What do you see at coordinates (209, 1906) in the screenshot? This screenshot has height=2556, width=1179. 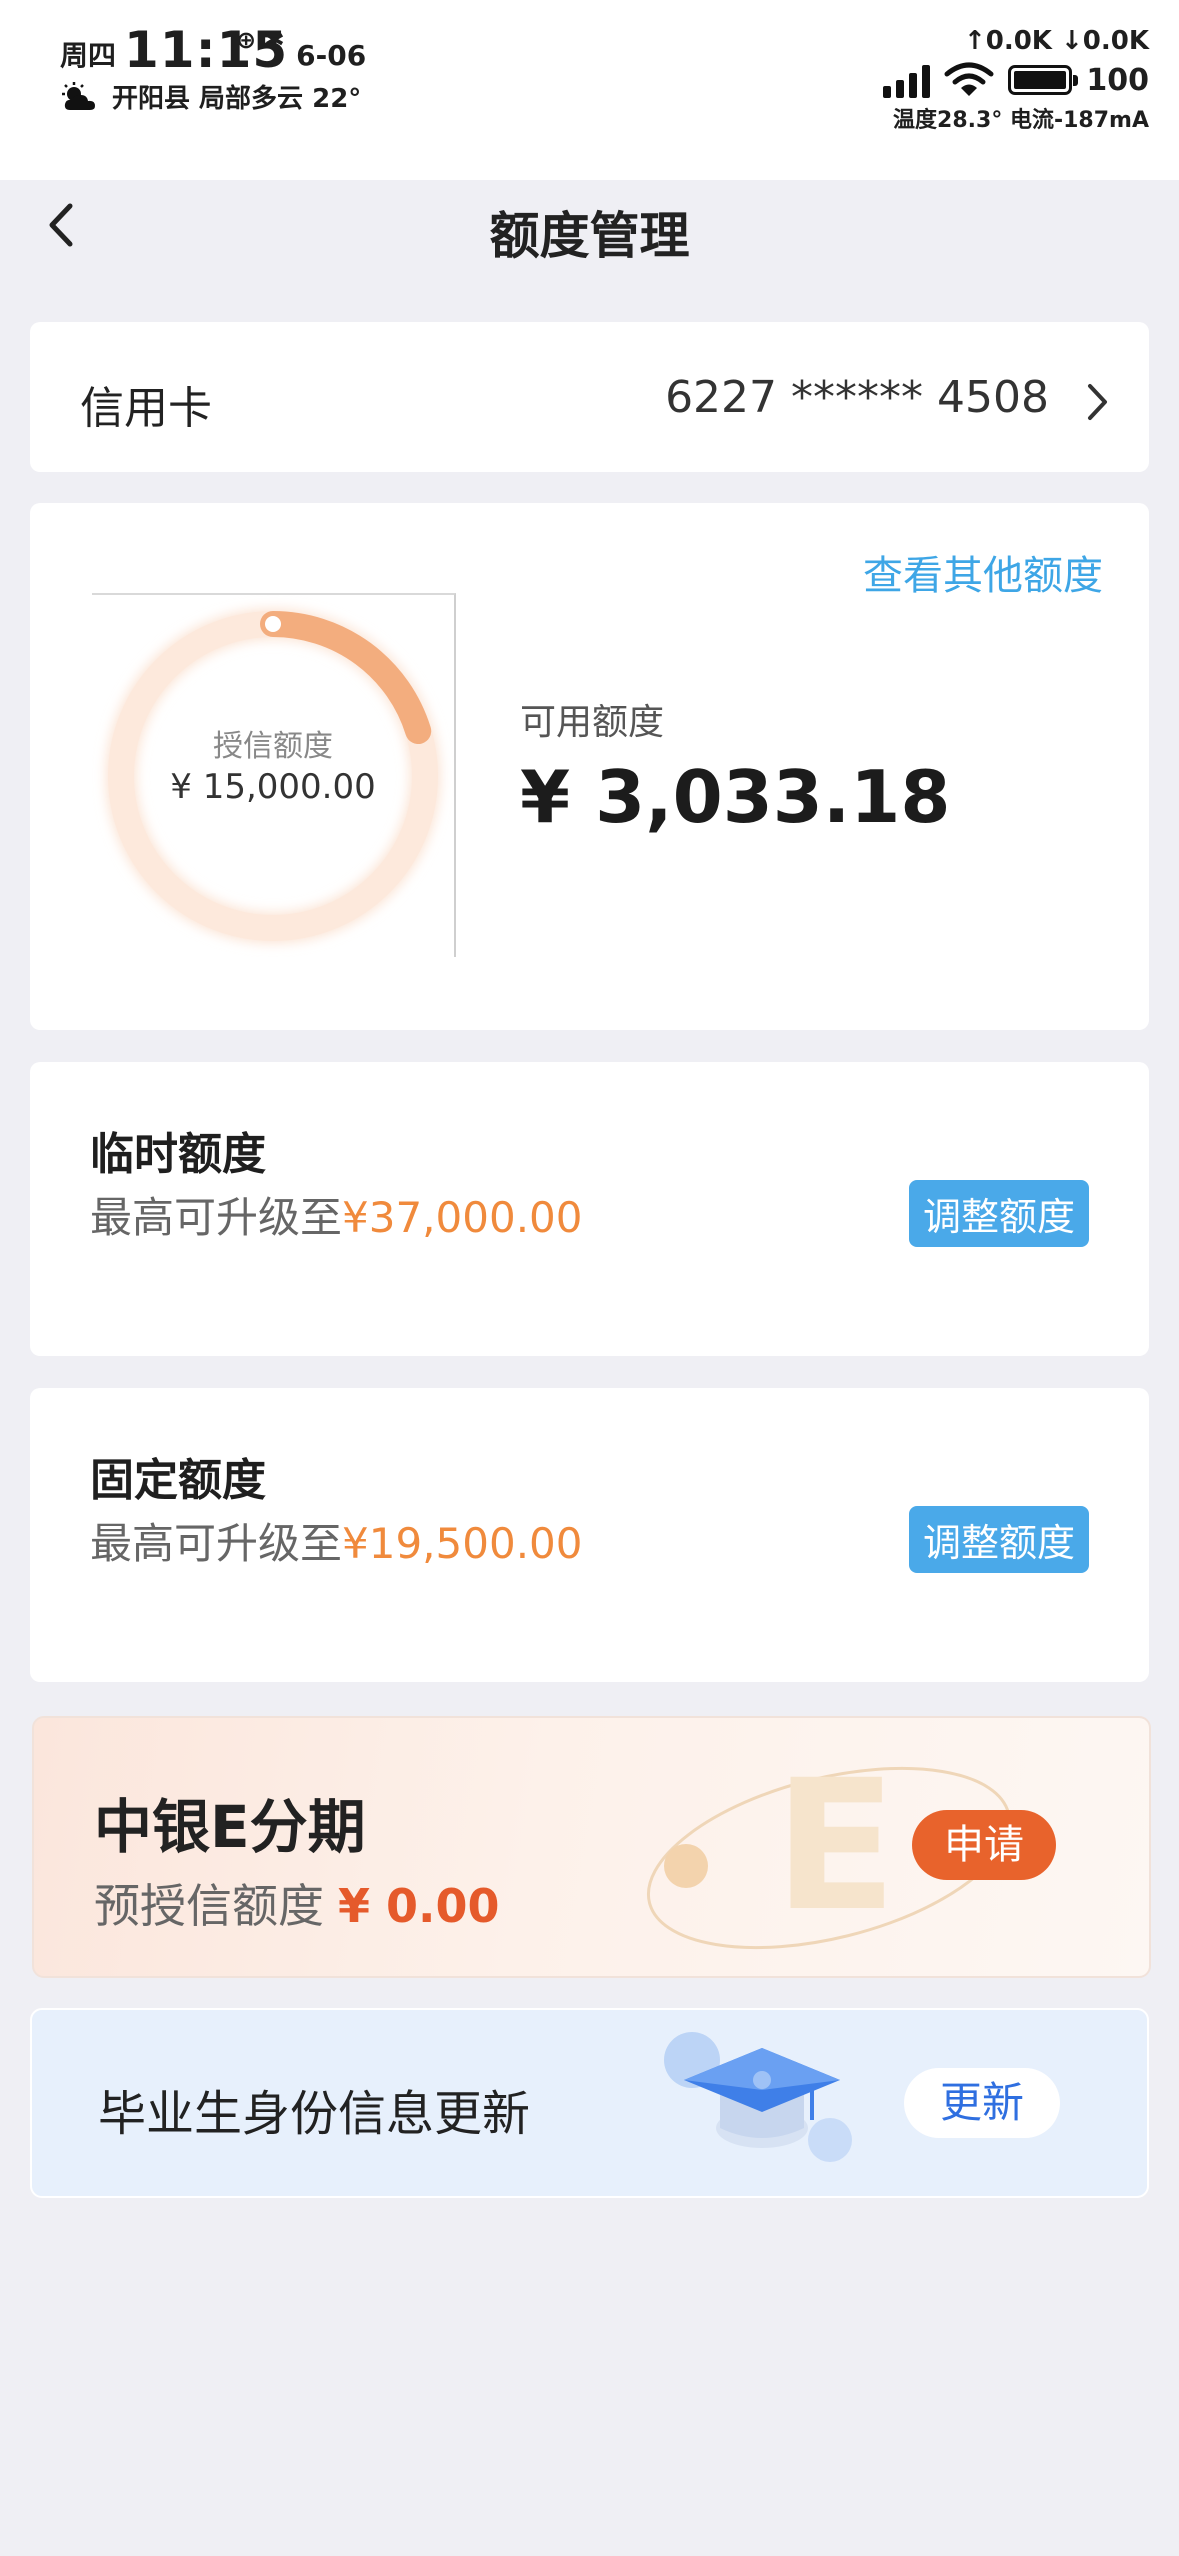 I see `pre-credit-label: 预授信额度` at bounding box center [209, 1906].